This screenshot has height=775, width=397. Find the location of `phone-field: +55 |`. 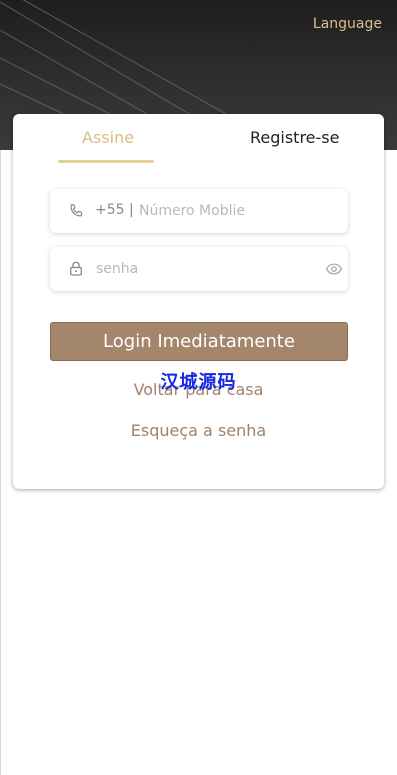

phone-field: +55 | is located at coordinates (199, 211).